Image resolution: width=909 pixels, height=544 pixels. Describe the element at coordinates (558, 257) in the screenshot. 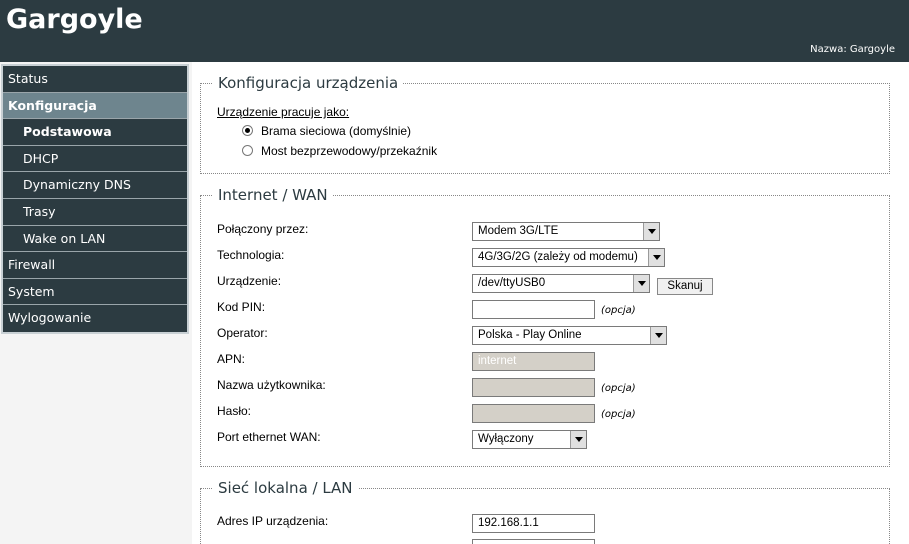

I see `technology-value: 4G/3G/2G (zależy od modemu)` at that location.